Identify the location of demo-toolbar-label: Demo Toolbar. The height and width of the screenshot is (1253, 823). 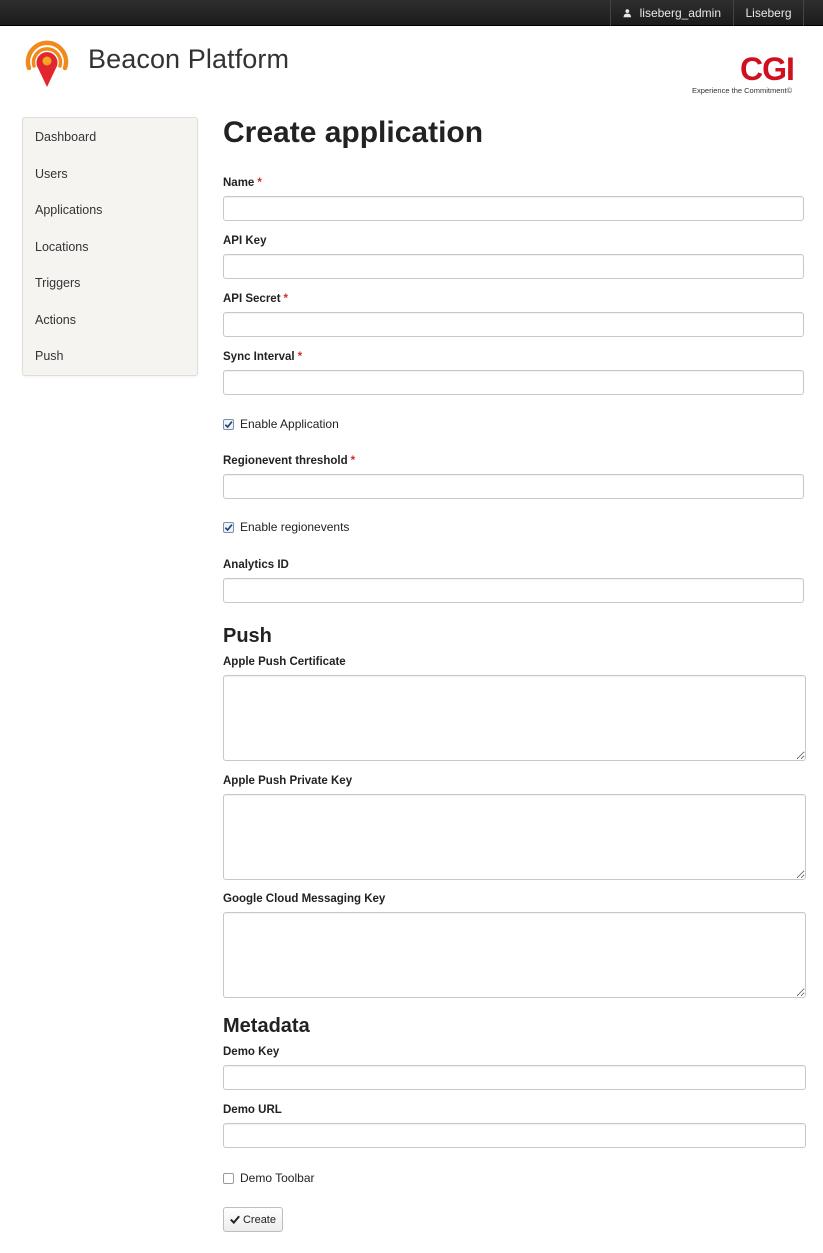
(277, 1178).